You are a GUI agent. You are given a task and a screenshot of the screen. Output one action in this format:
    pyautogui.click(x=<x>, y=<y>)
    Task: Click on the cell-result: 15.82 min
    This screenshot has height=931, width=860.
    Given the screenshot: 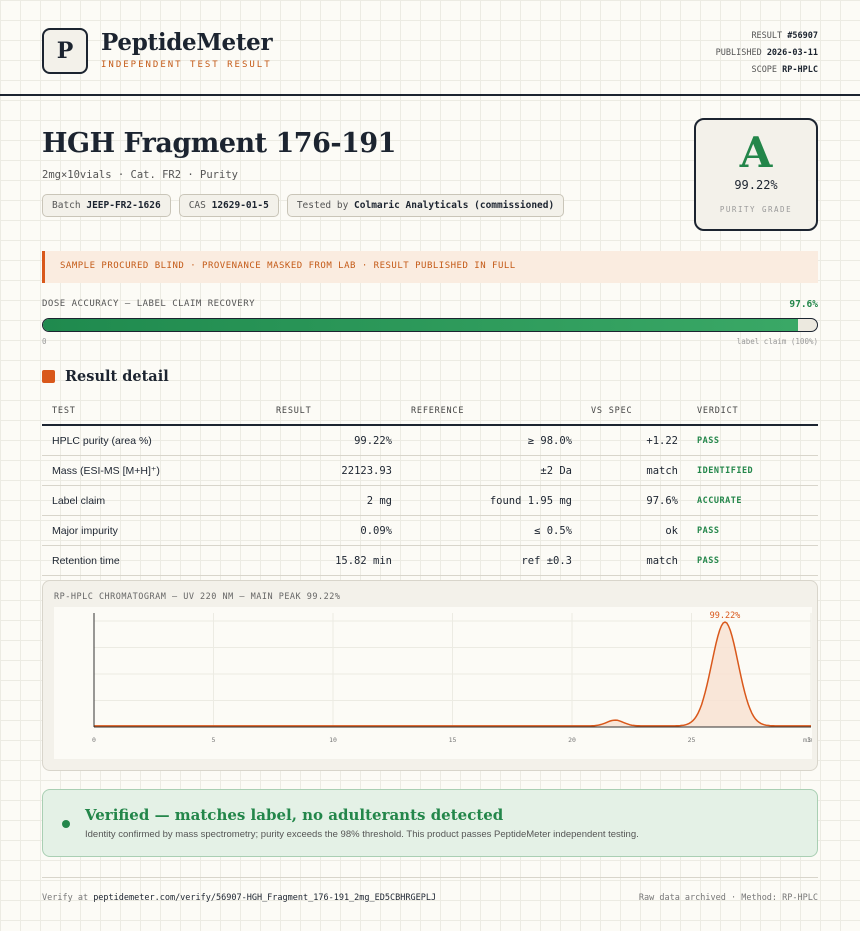 What is the action you would take?
    pyautogui.click(x=363, y=561)
    